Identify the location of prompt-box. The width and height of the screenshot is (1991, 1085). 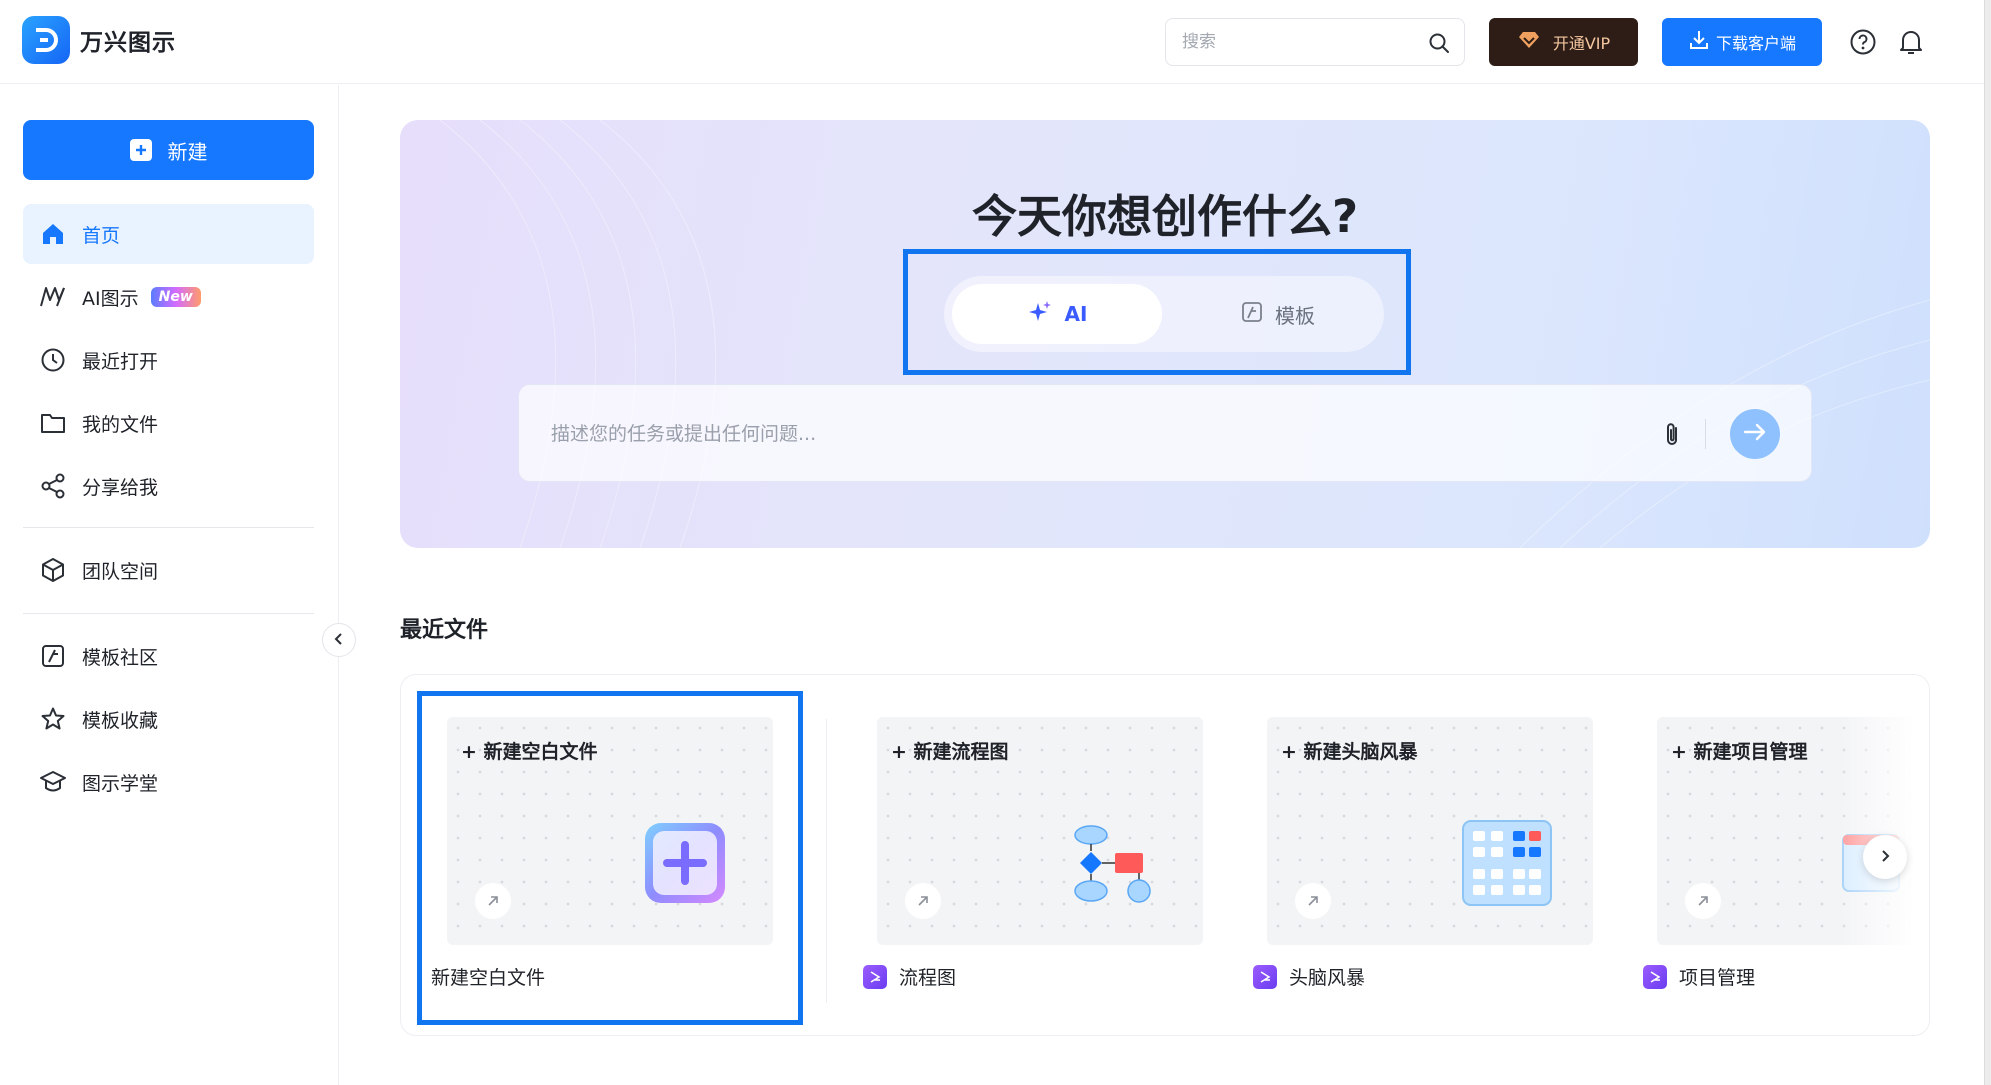
(1165, 433).